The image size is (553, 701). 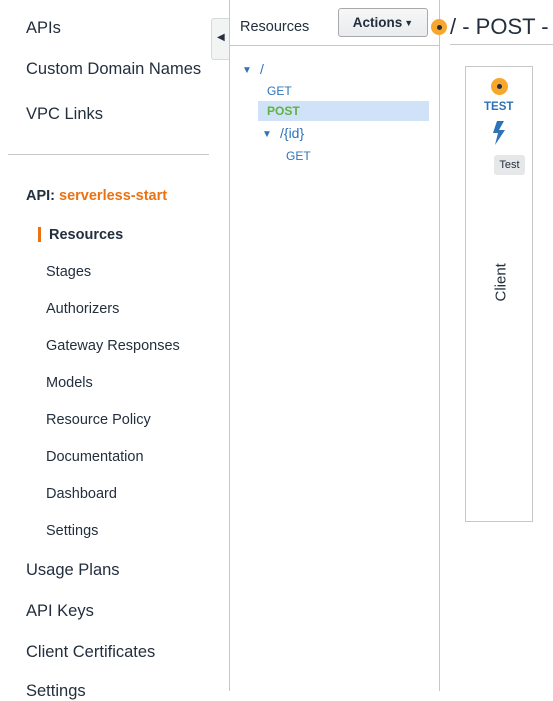 I want to click on test-status-icon, so click(x=499, y=86).